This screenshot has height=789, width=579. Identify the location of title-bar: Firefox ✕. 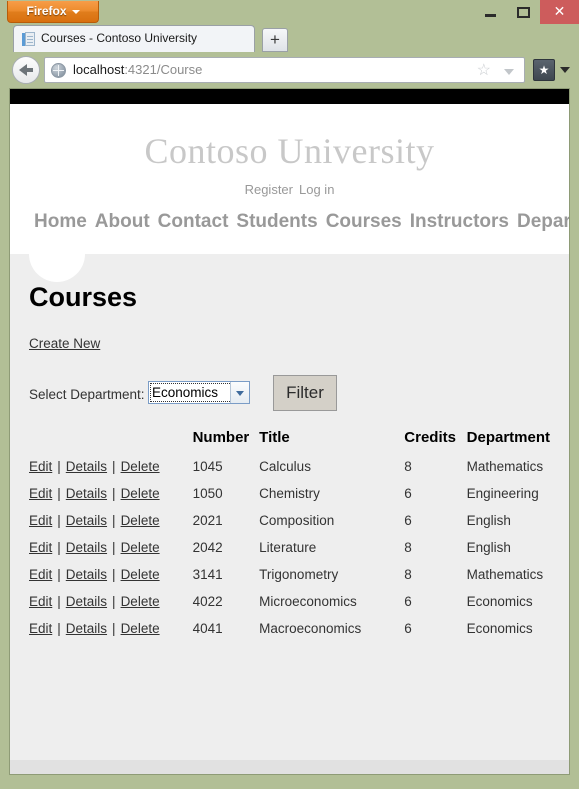
(289, 12).